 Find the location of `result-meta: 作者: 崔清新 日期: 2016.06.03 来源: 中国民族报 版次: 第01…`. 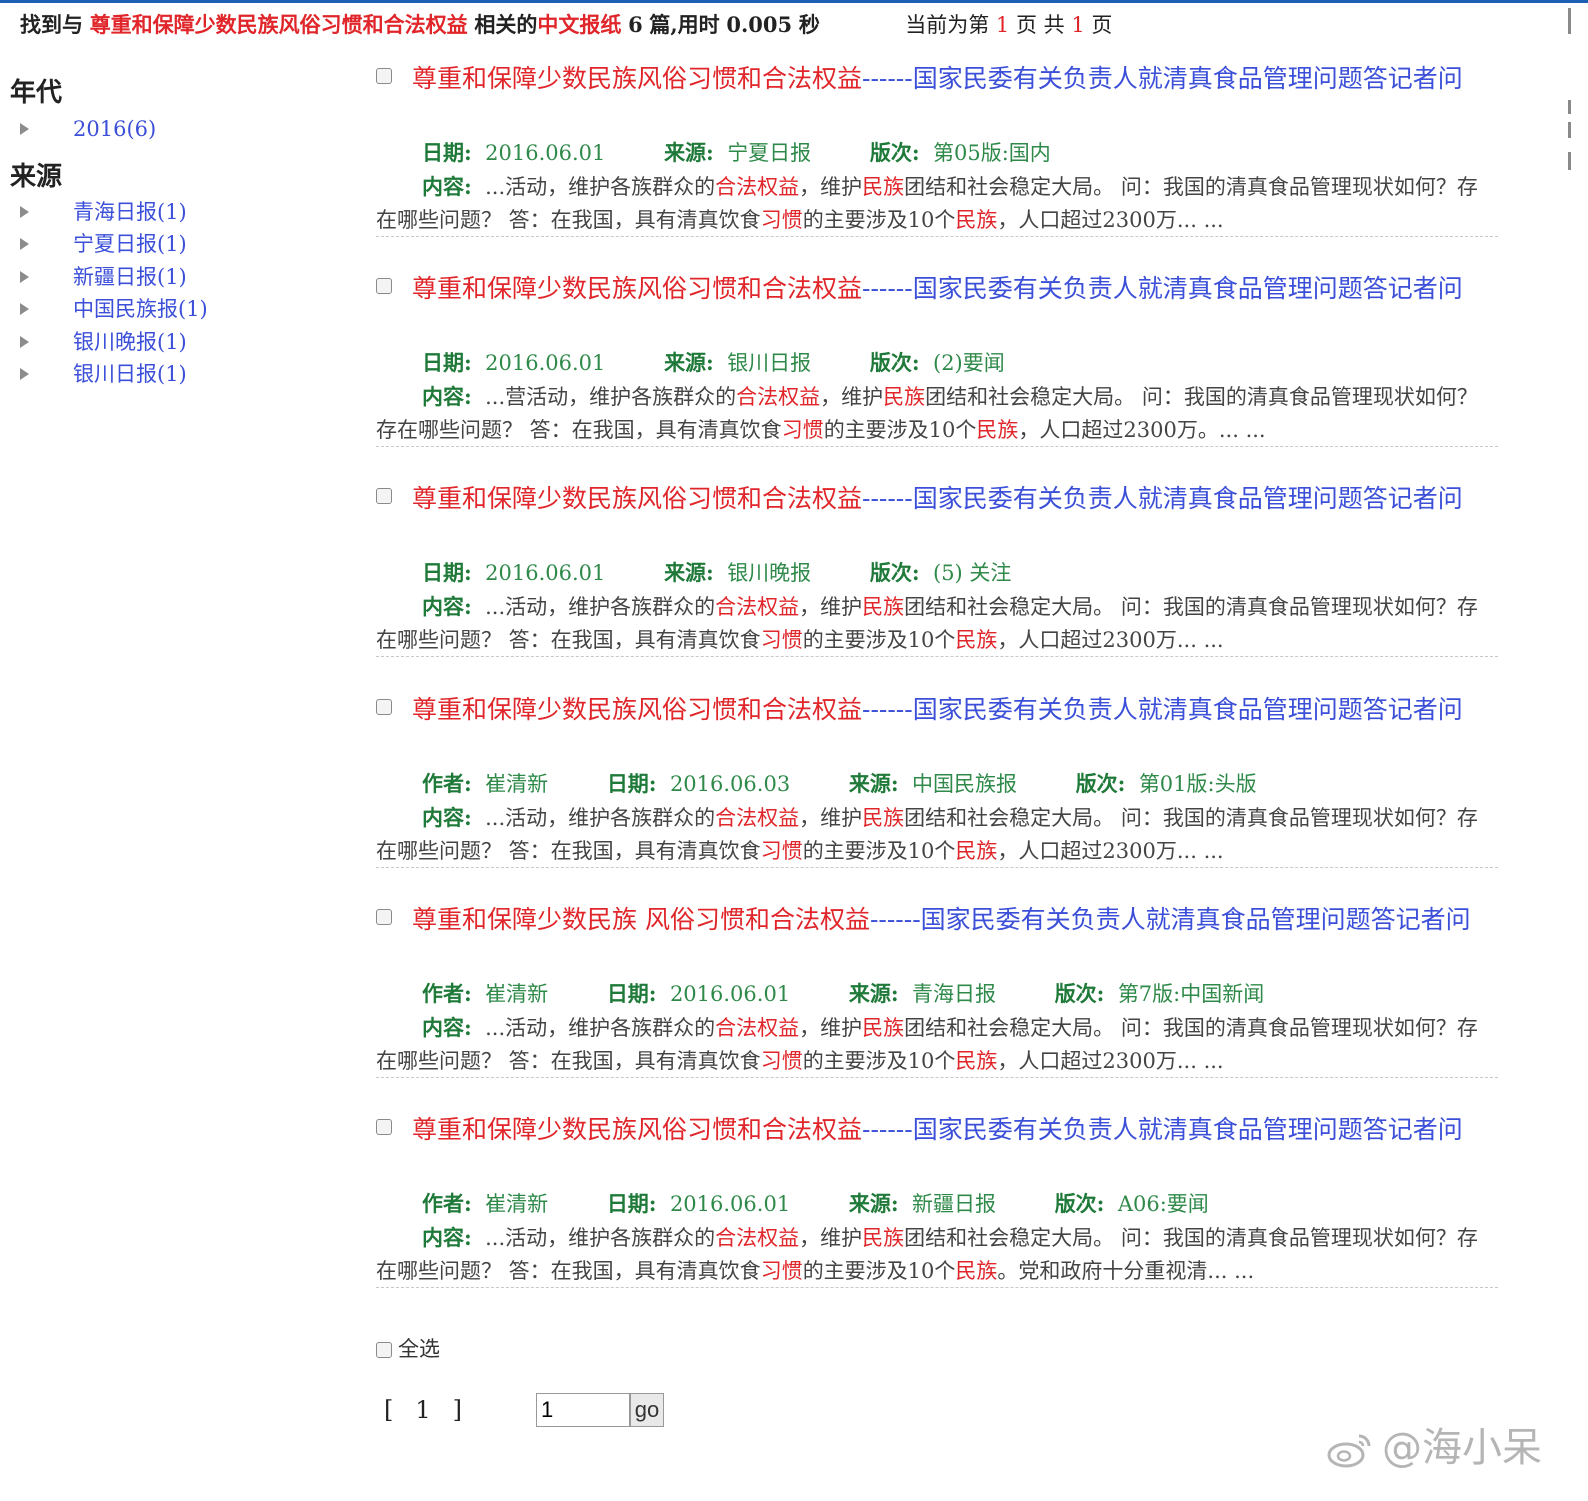

result-meta: 作者: 崔清新 日期: 2016.06.03 来源: 中国民族报 版次: 第01… is located at coordinates (839, 784).